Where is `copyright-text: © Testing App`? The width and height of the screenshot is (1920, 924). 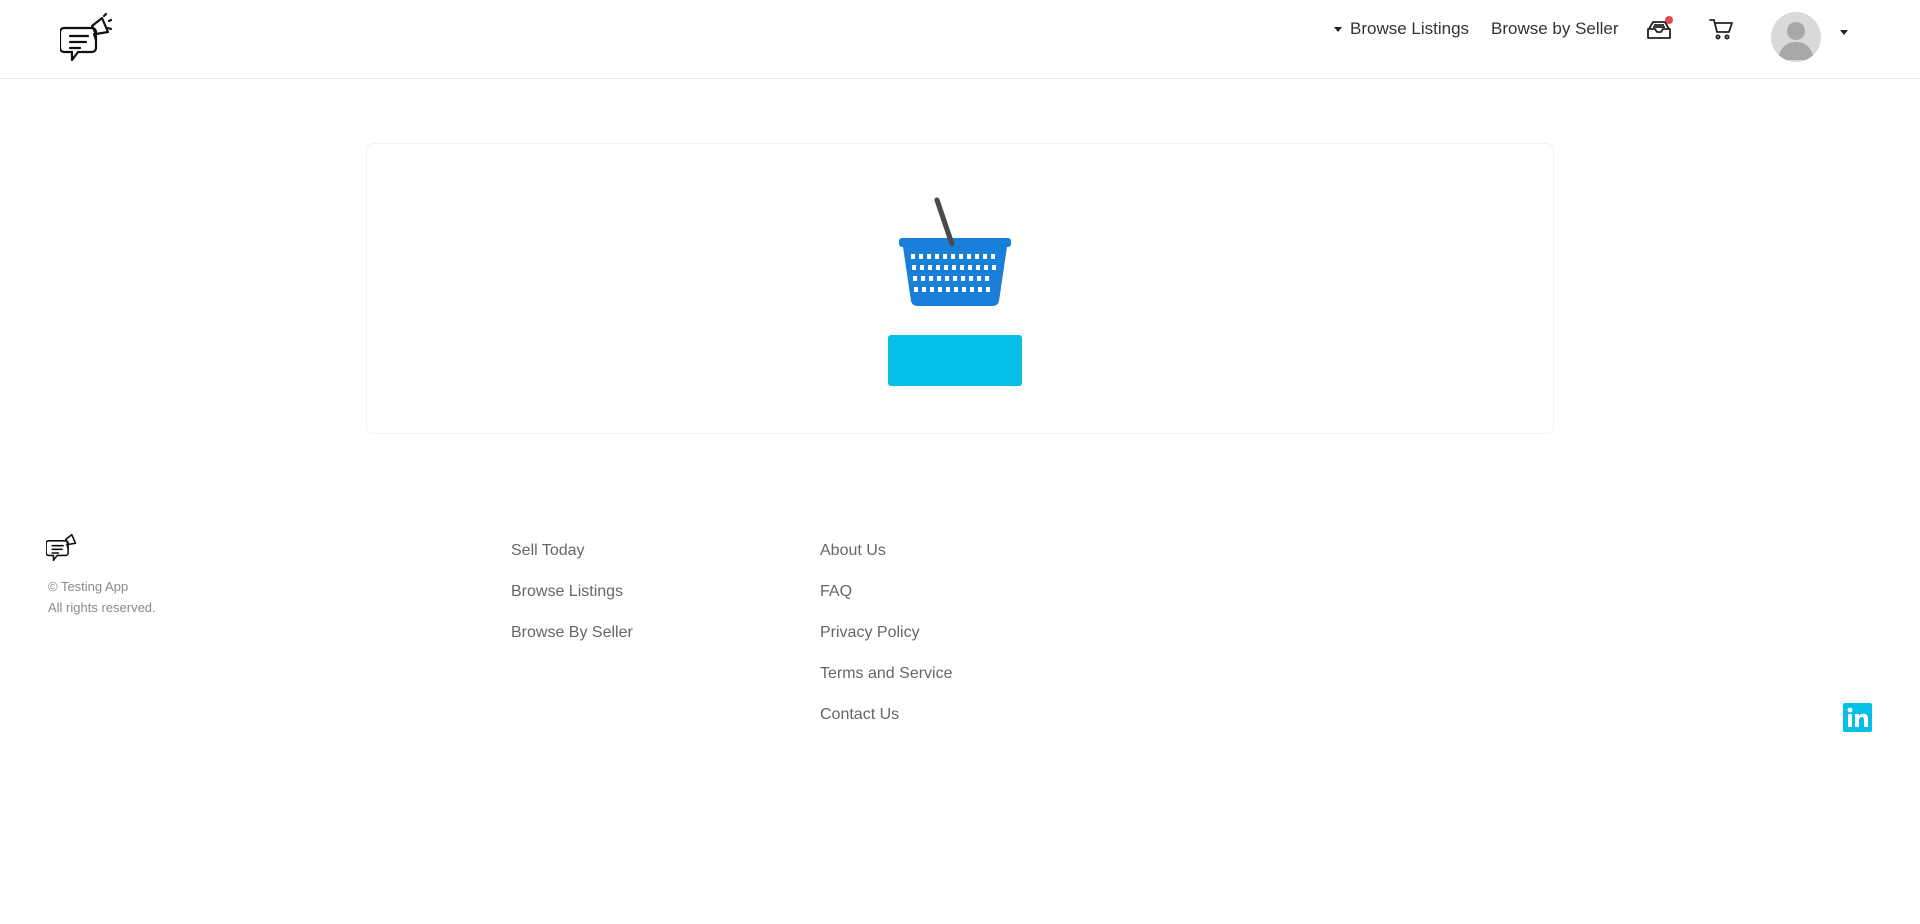
copyright-text: © Testing App is located at coordinates (88, 586).